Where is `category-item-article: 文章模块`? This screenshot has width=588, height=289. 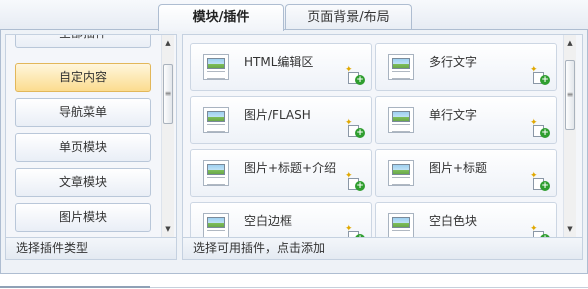 category-item-article: 文章模块 is located at coordinates (83, 182).